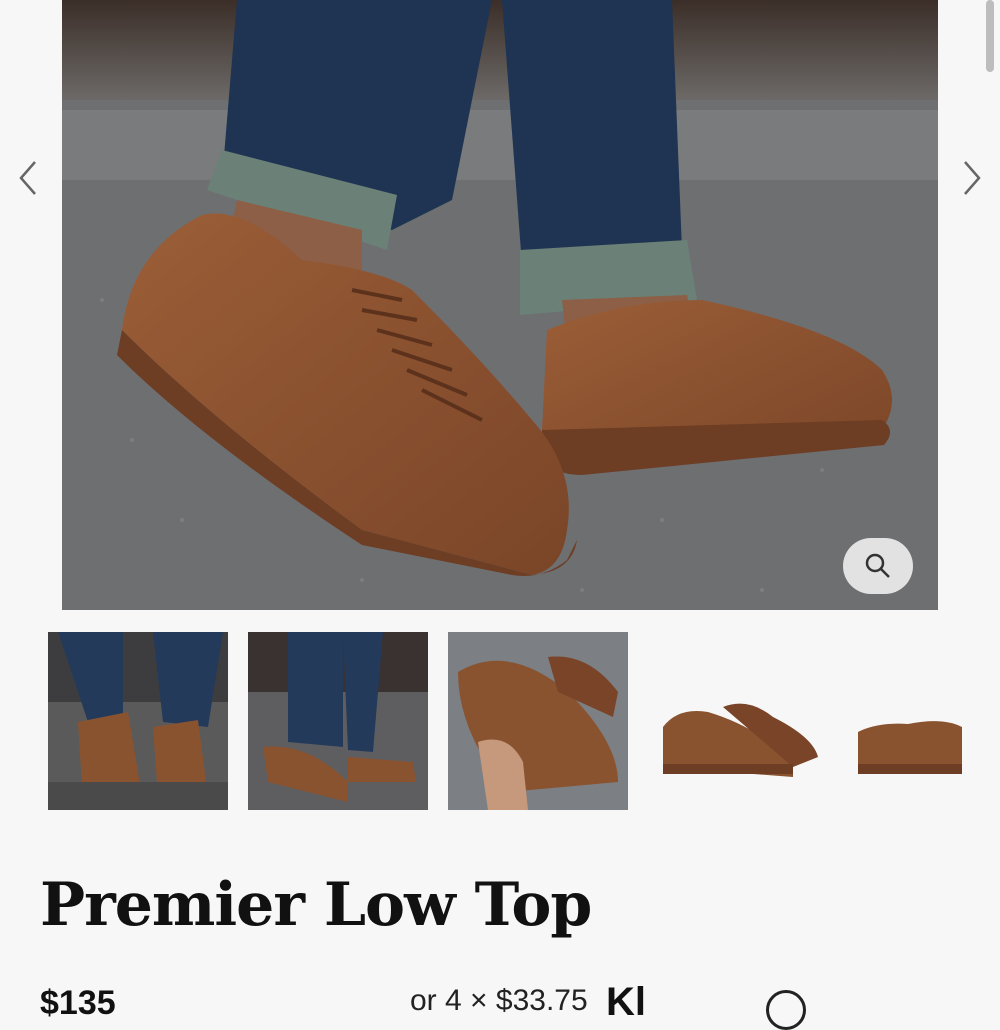  What do you see at coordinates (78, 1003) in the screenshot?
I see `product-price: $135` at bounding box center [78, 1003].